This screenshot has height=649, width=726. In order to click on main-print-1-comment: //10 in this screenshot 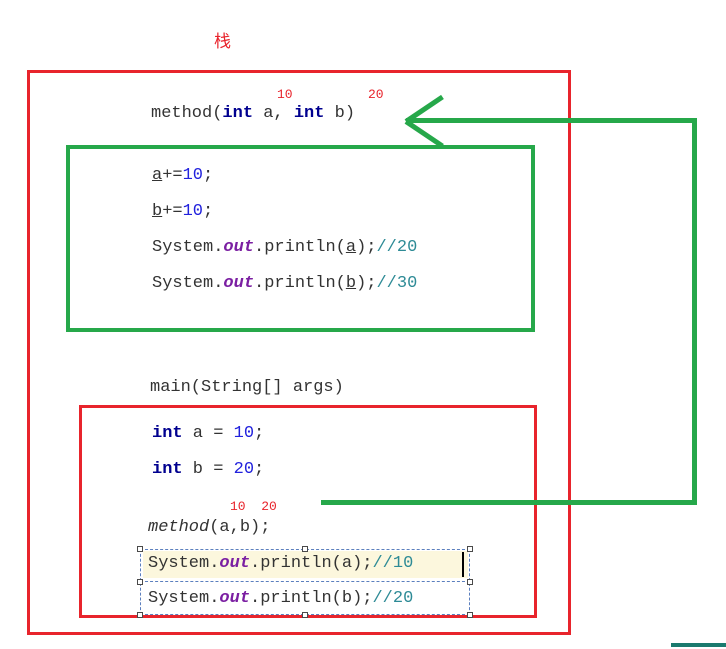, I will do `click(393, 563)`.